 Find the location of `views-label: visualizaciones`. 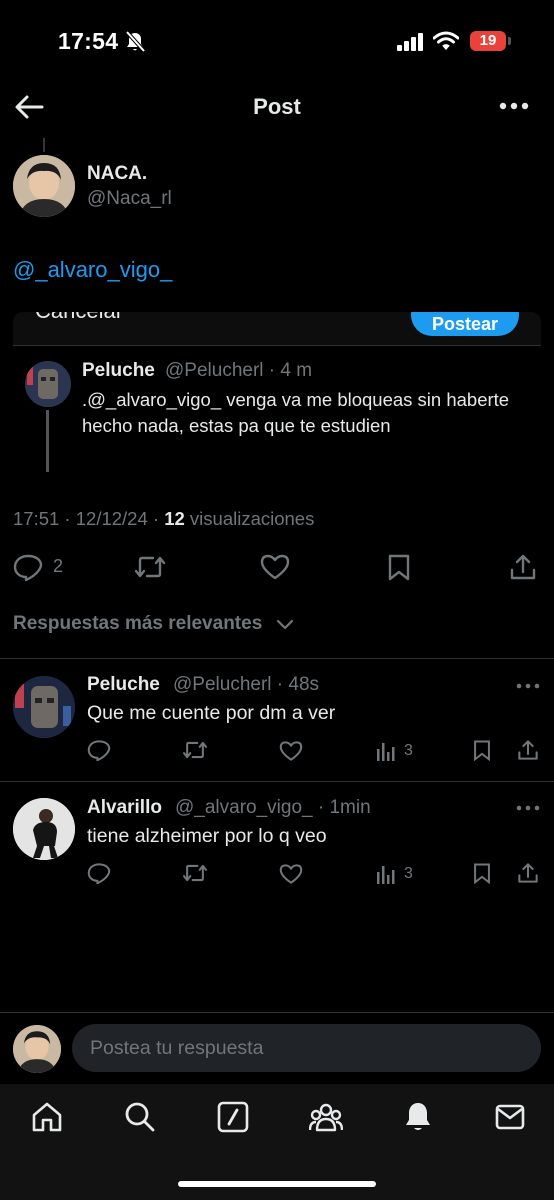

views-label: visualizaciones is located at coordinates (249, 518).